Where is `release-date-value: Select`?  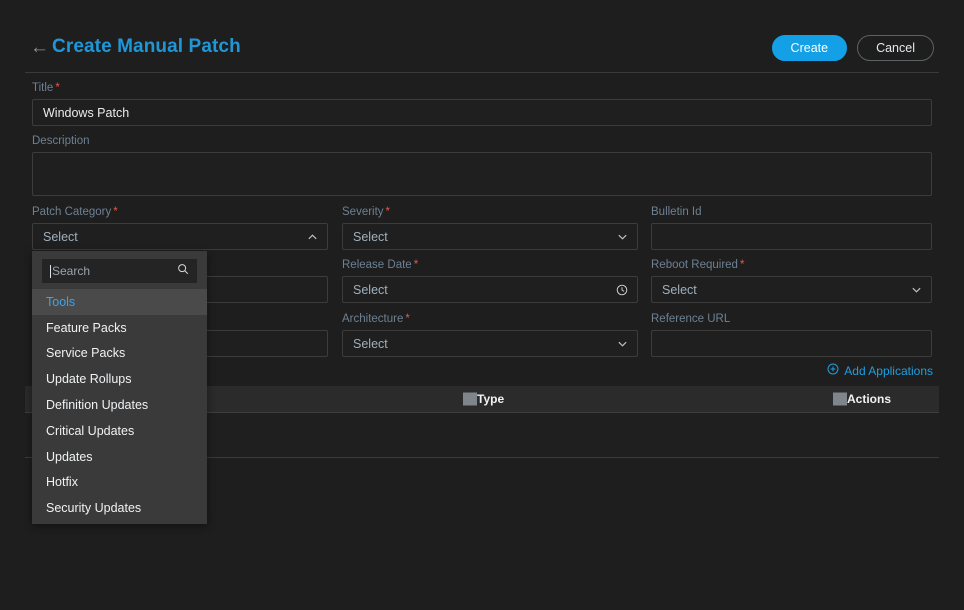
release-date-value: Select is located at coordinates (370, 289).